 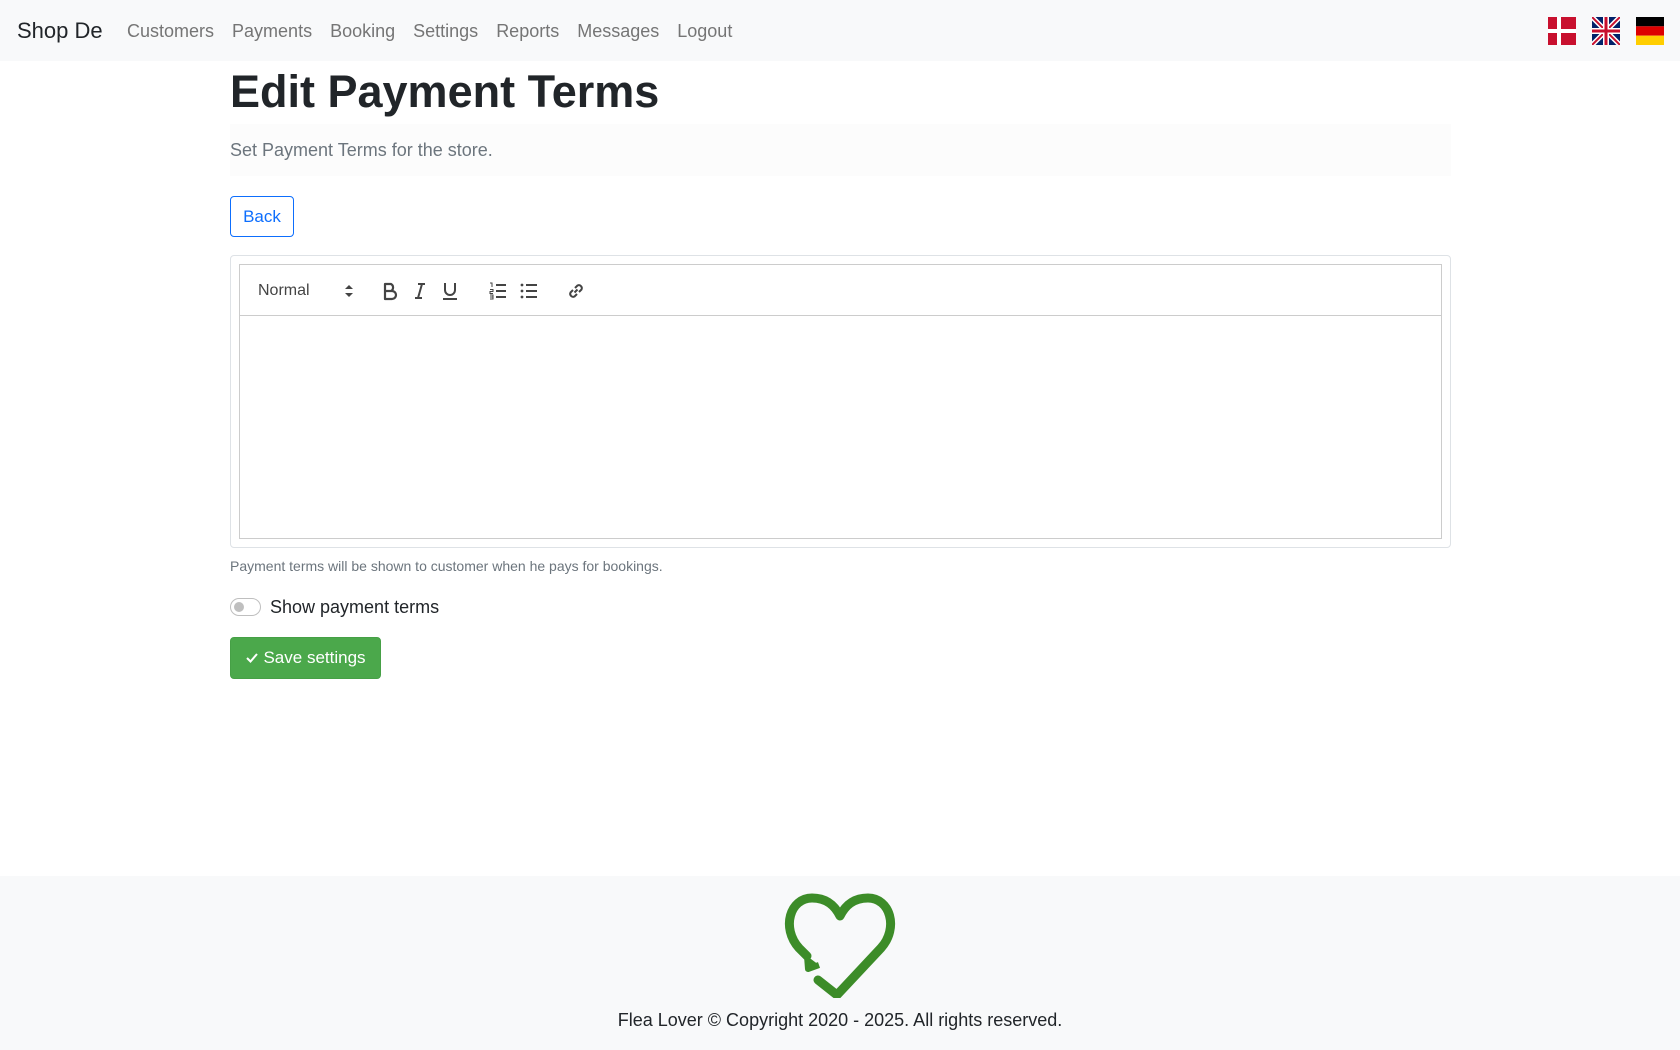 I want to click on danish-flag-icon, so click(x=1562, y=31).